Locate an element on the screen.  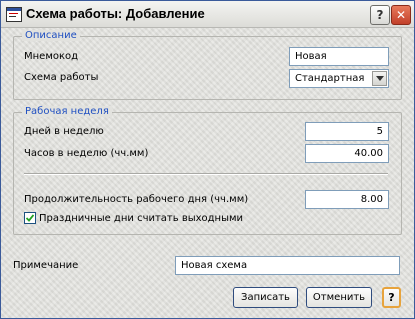
note-label: Примечание is located at coordinates (46, 265).